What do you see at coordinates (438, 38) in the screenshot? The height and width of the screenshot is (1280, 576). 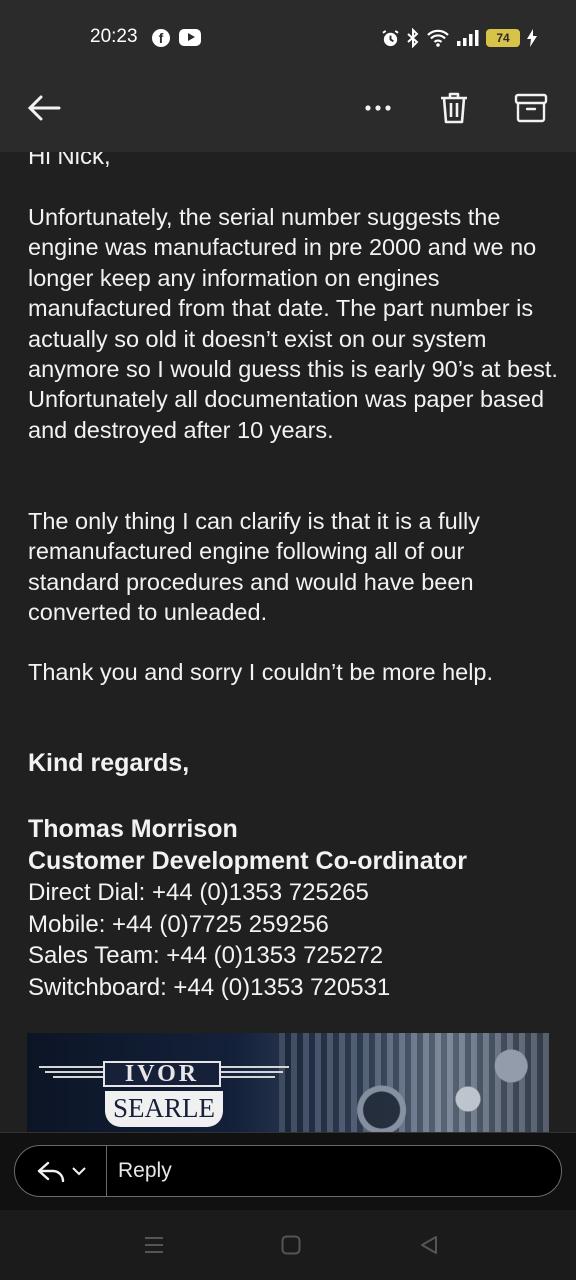 I see `wifi-icon` at bounding box center [438, 38].